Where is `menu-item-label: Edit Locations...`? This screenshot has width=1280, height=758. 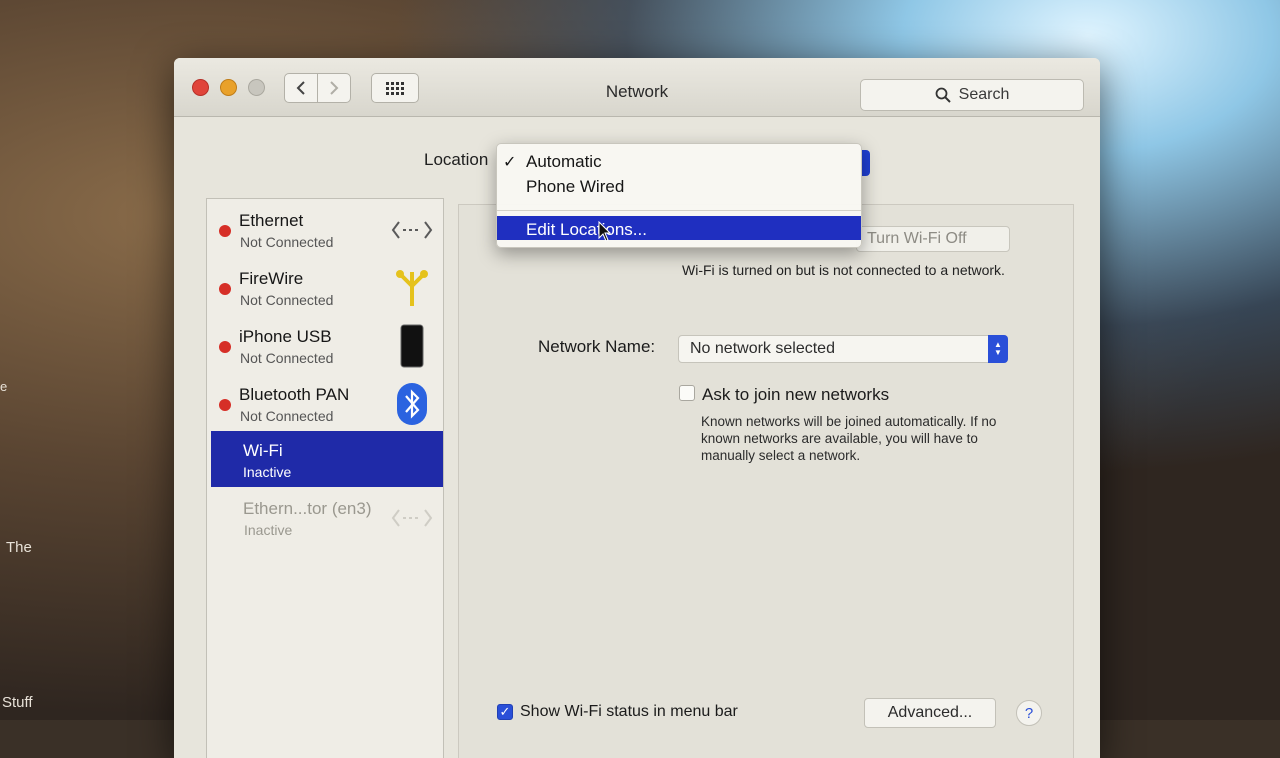 menu-item-label: Edit Locations... is located at coordinates (586, 229).